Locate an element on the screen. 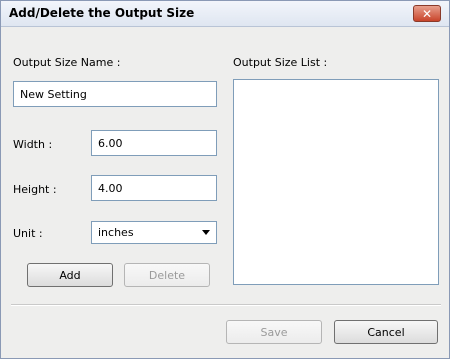 The image size is (450, 359). close-icon: ✕ is located at coordinates (427, 13).